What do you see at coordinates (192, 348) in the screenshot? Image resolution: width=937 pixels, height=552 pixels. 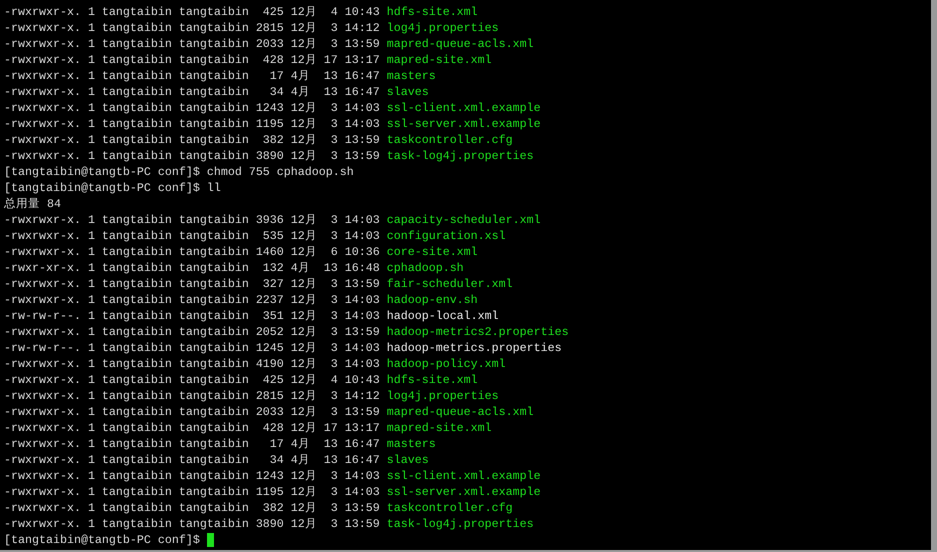 I see `file-details: -rw-rw-r--. 1 tangtaibin tangtaibin 1245 12月 3 14:03` at bounding box center [192, 348].